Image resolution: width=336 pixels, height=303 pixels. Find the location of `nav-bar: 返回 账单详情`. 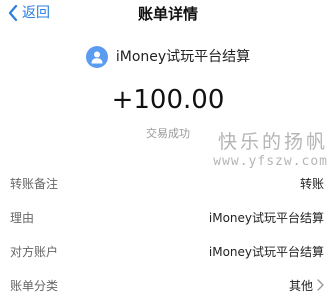

nav-bar: 返回 账单详情 is located at coordinates (168, 15).